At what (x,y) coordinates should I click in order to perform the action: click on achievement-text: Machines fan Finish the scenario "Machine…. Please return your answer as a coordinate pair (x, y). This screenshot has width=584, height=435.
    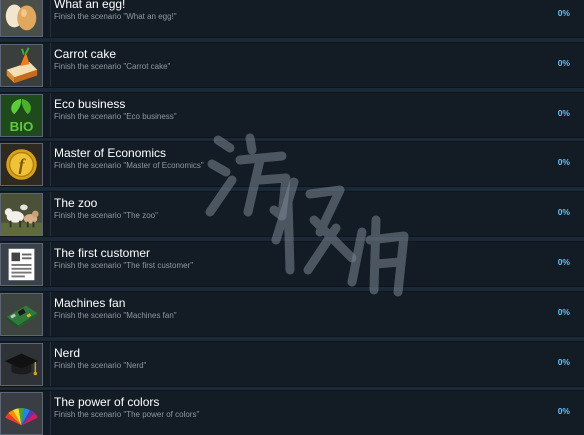
    Looking at the image, I should click on (317, 313).